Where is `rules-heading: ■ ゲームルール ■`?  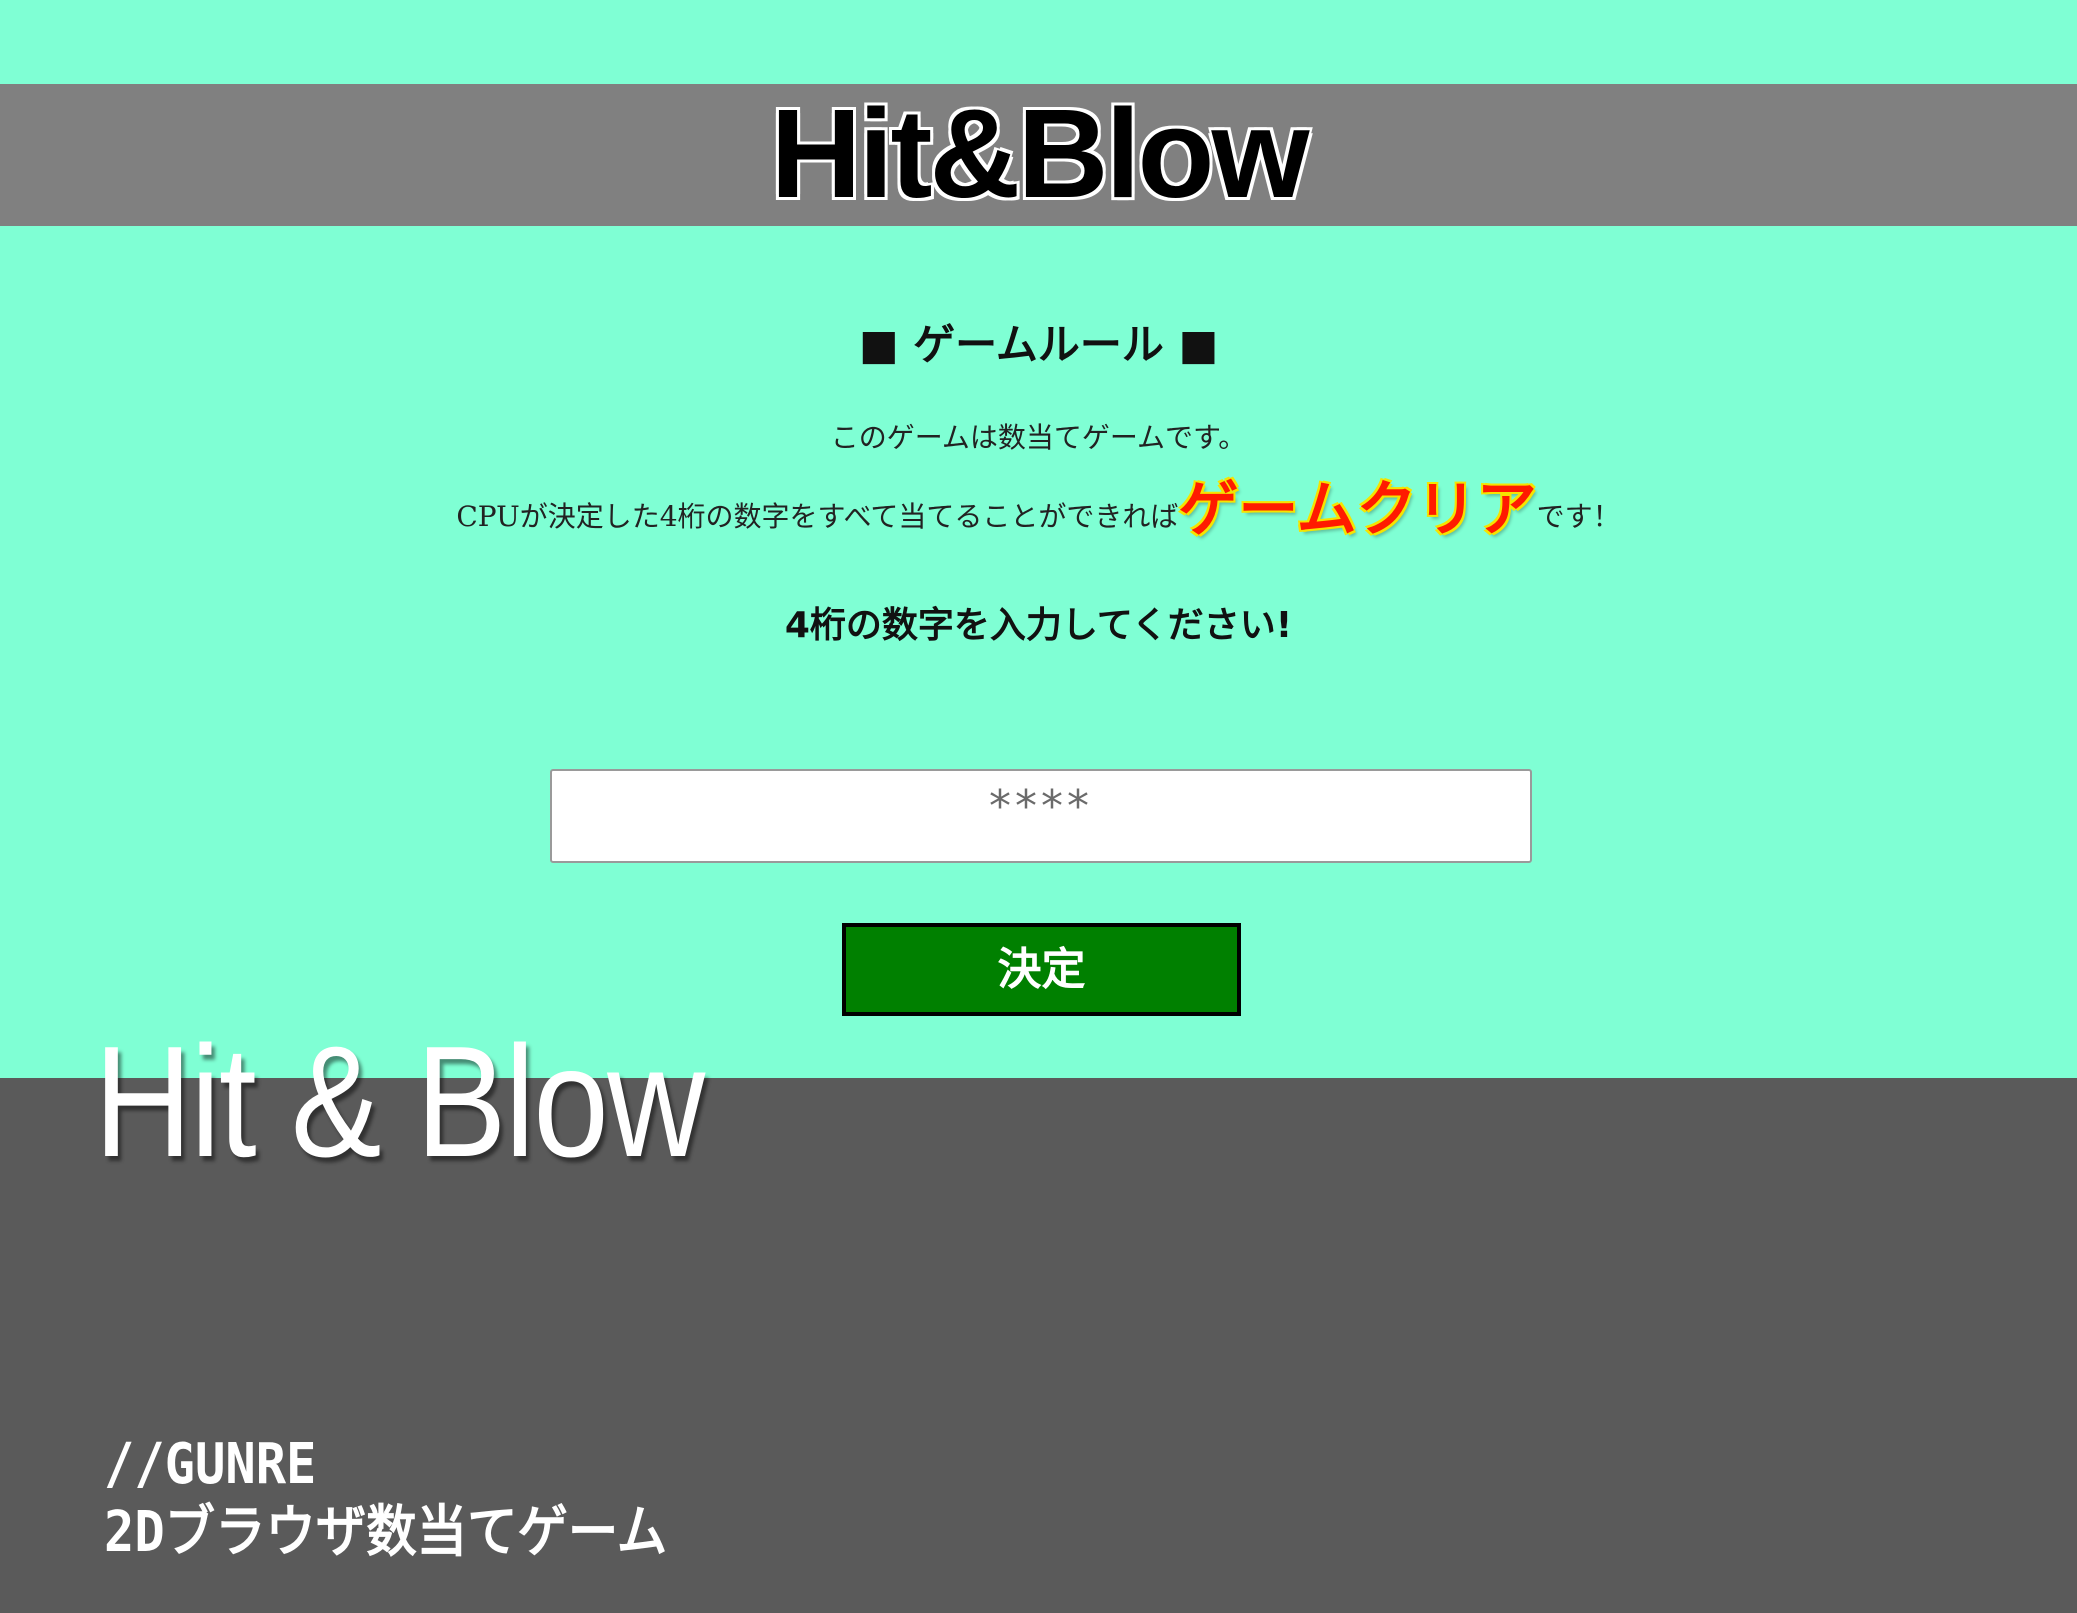 rules-heading: ■ ゲームルール ■ is located at coordinates (1038, 344).